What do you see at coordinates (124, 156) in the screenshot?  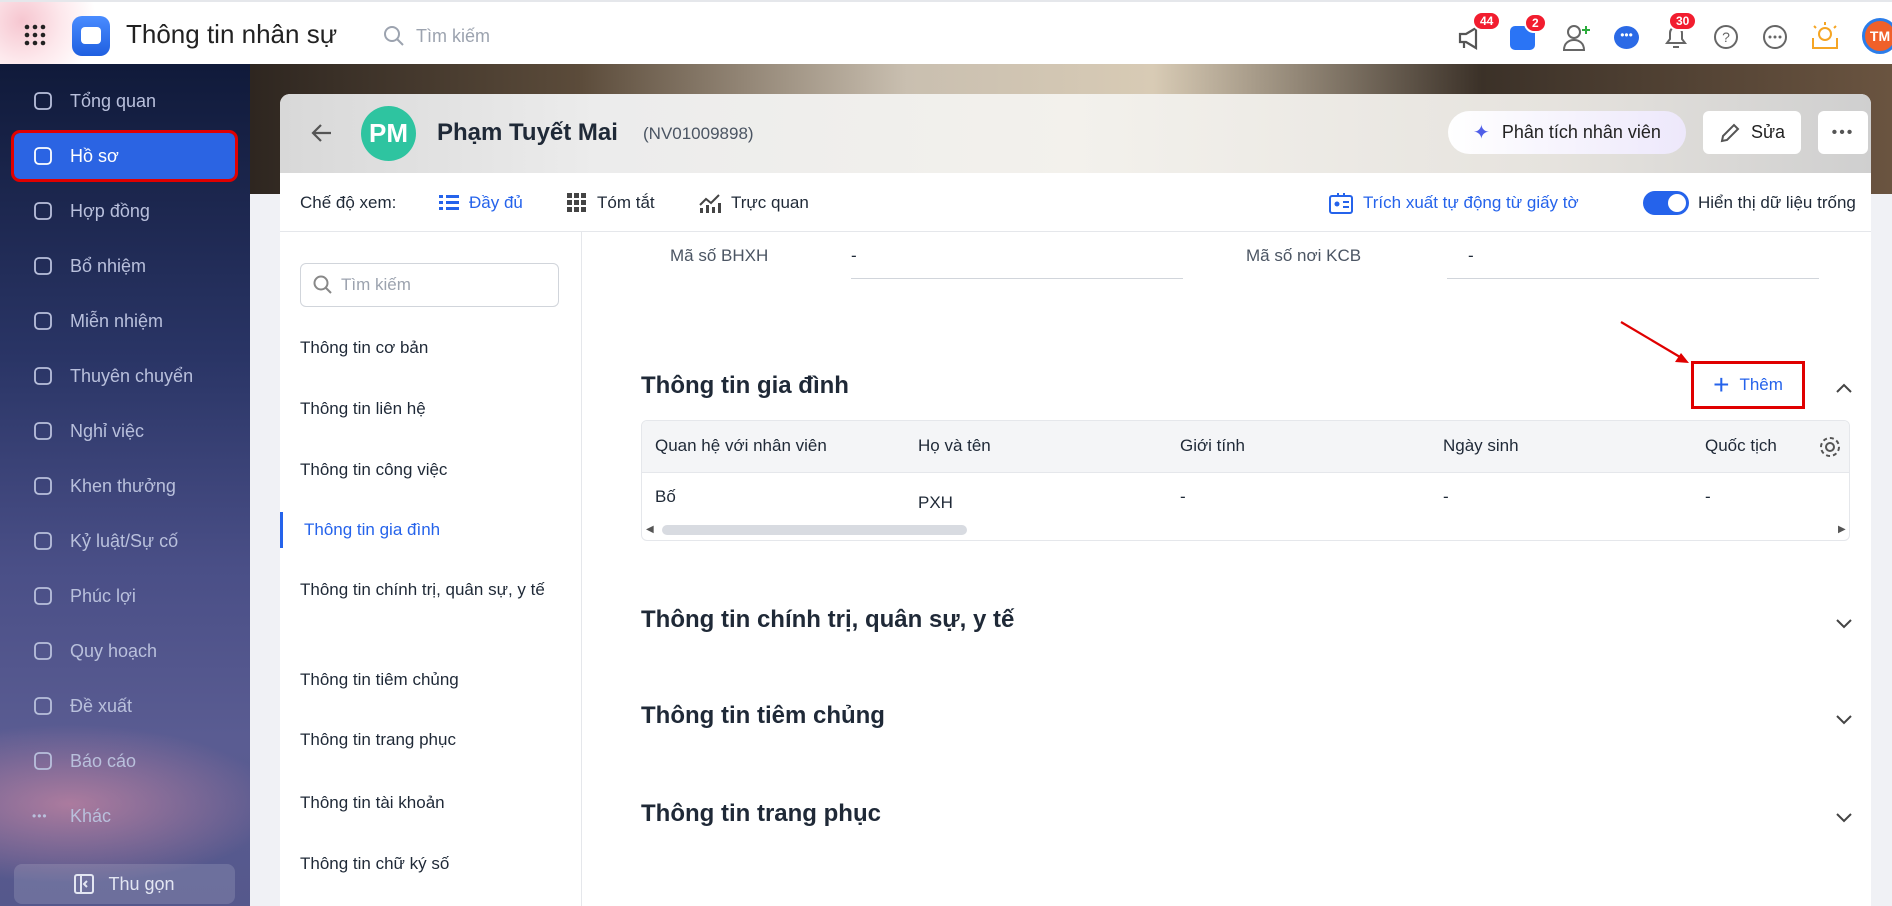 I see `sidebar-item-1: Hồ sơ` at bounding box center [124, 156].